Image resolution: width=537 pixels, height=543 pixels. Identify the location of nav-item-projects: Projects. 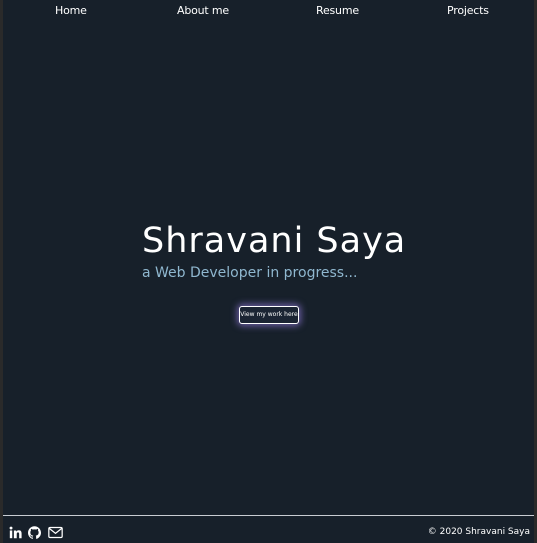
(468, 10).